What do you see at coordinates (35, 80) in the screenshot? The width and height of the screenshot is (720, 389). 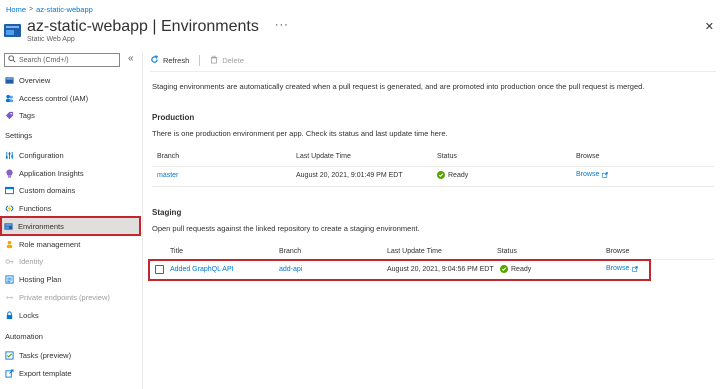 I see `sidebar-item-label: Overview` at bounding box center [35, 80].